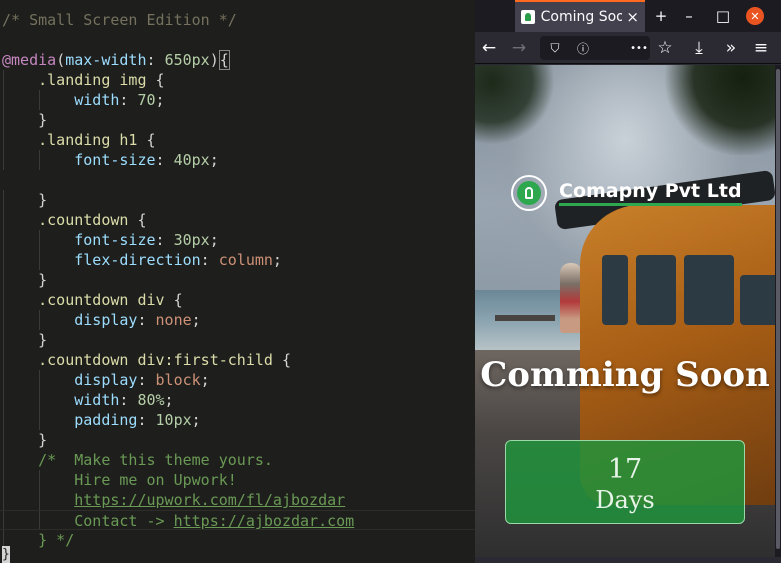 This screenshot has width=781, height=563. Describe the element at coordinates (237, 400) in the screenshot. I see `code-line: width: 80%;` at that location.